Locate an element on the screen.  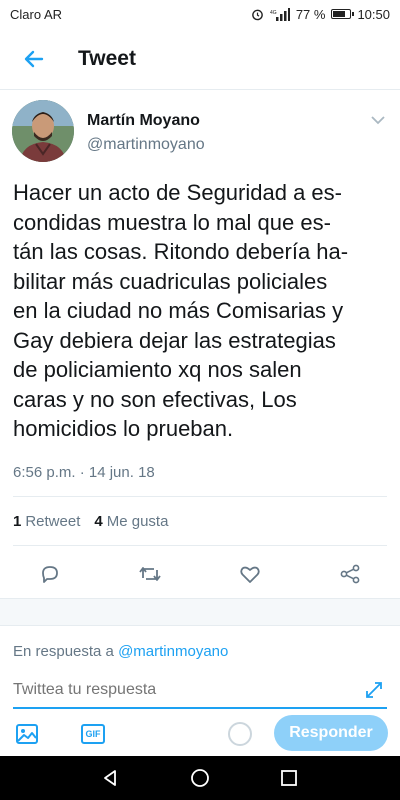
likes-stat: 4 Me gusta is located at coordinates (131, 521).